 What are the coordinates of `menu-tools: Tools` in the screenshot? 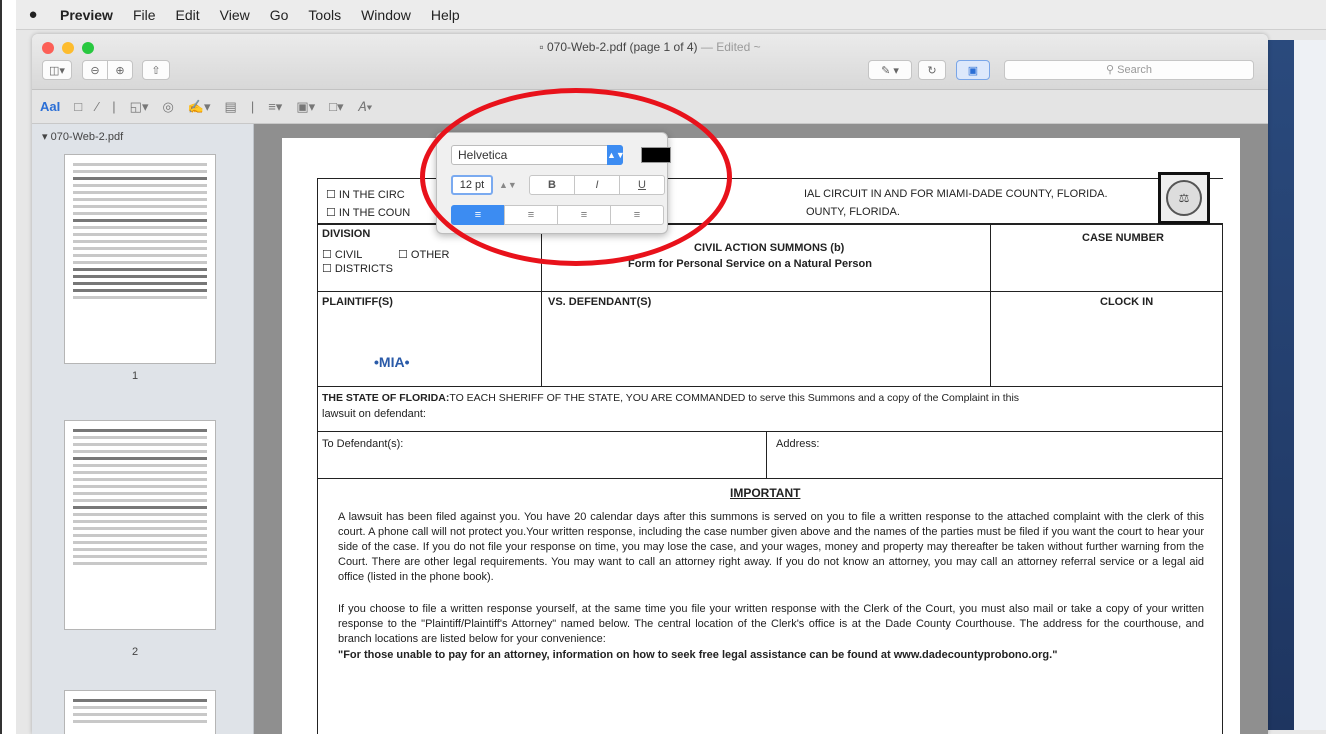 It's located at (324, 15).